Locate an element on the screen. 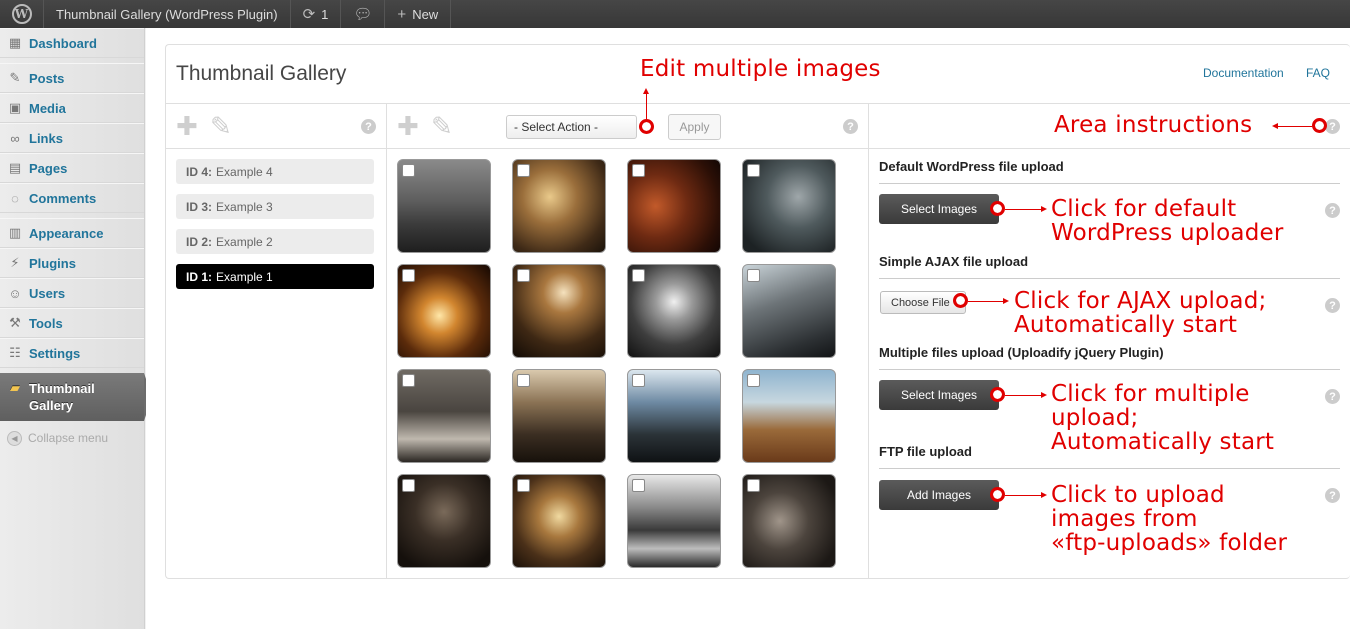 This screenshot has height=629, width=1350. sidebar-item-dashboard: ▦ Dashboard is located at coordinates (72, 43).